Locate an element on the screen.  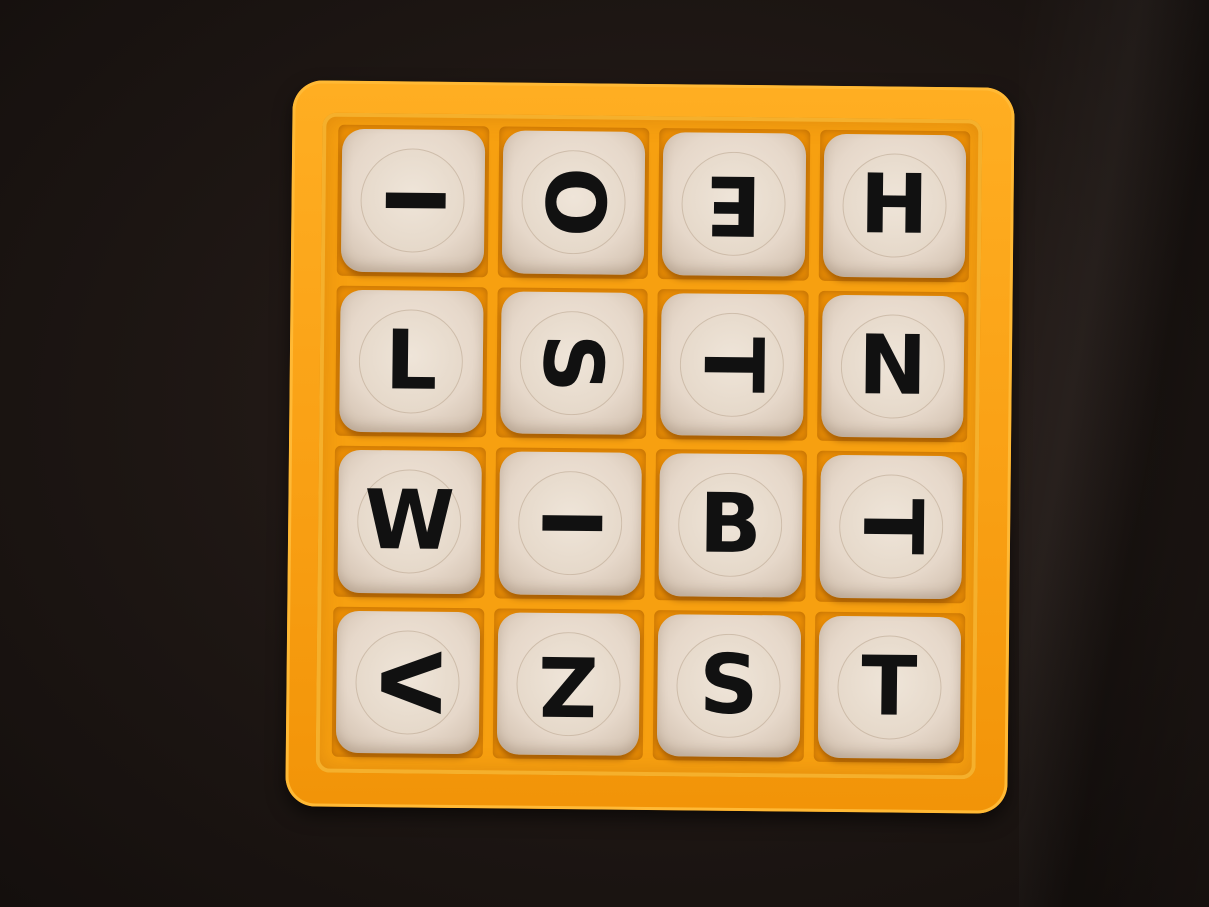
die-letter: W is located at coordinates (409, 521).